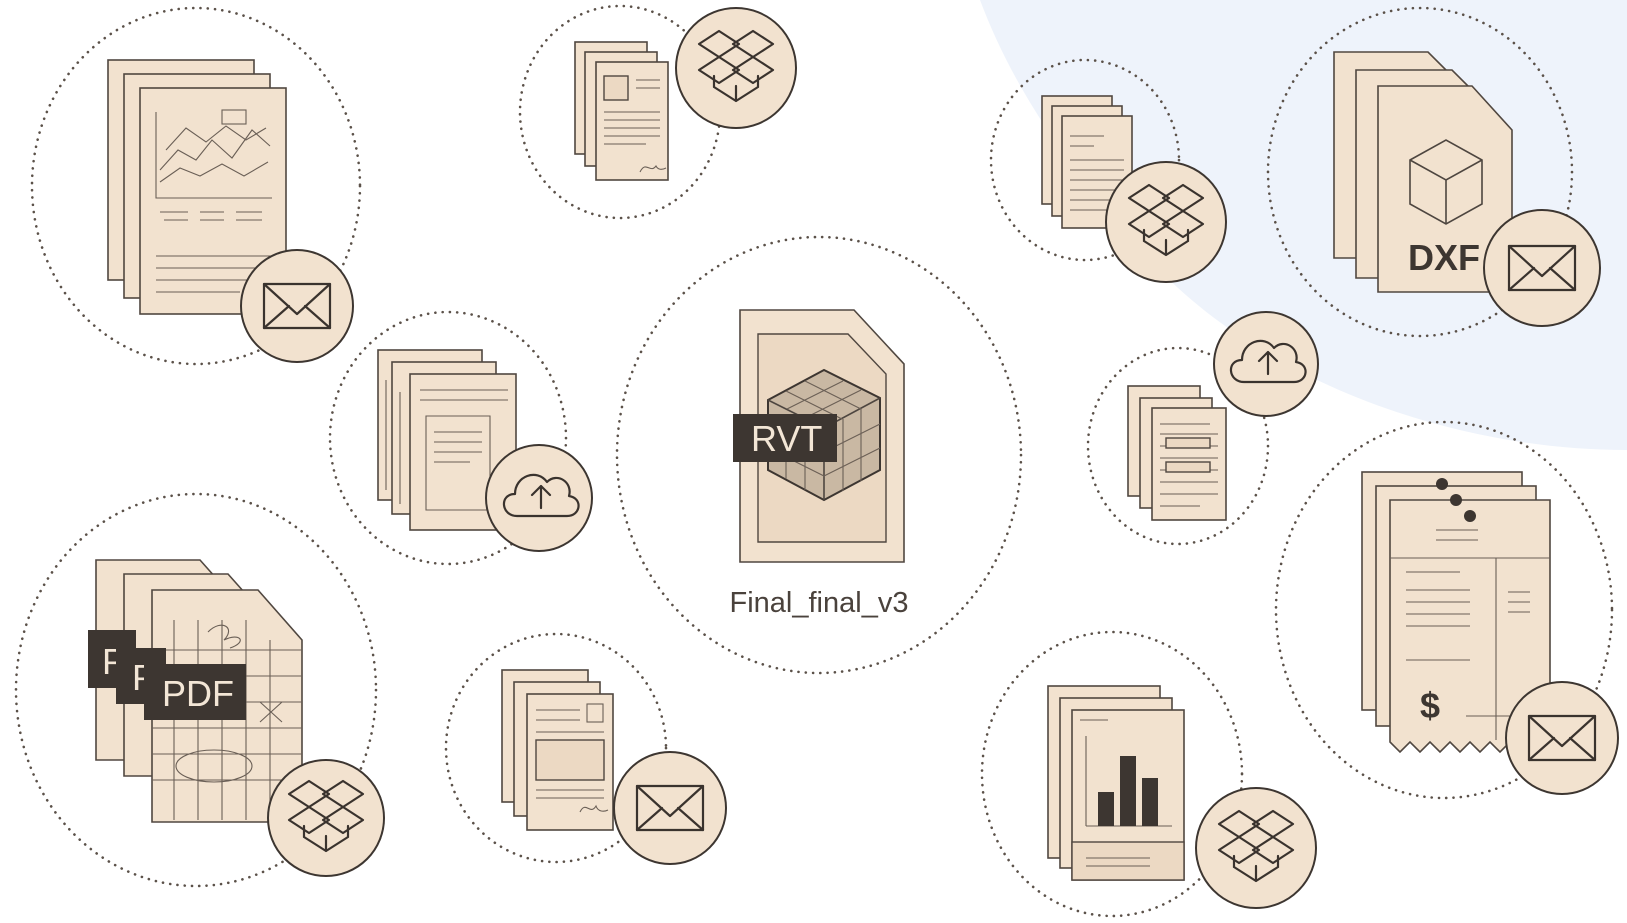 The height and width of the screenshot is (923, 1627). Describe the element at coordinates (460, 438) in the screenshot. I see `form-stack-cloud-group` at that location.